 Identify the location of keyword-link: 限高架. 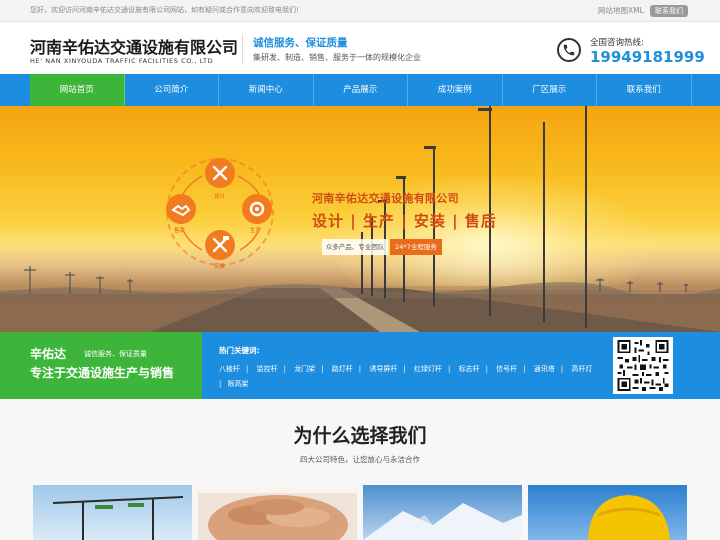
(237, 384).